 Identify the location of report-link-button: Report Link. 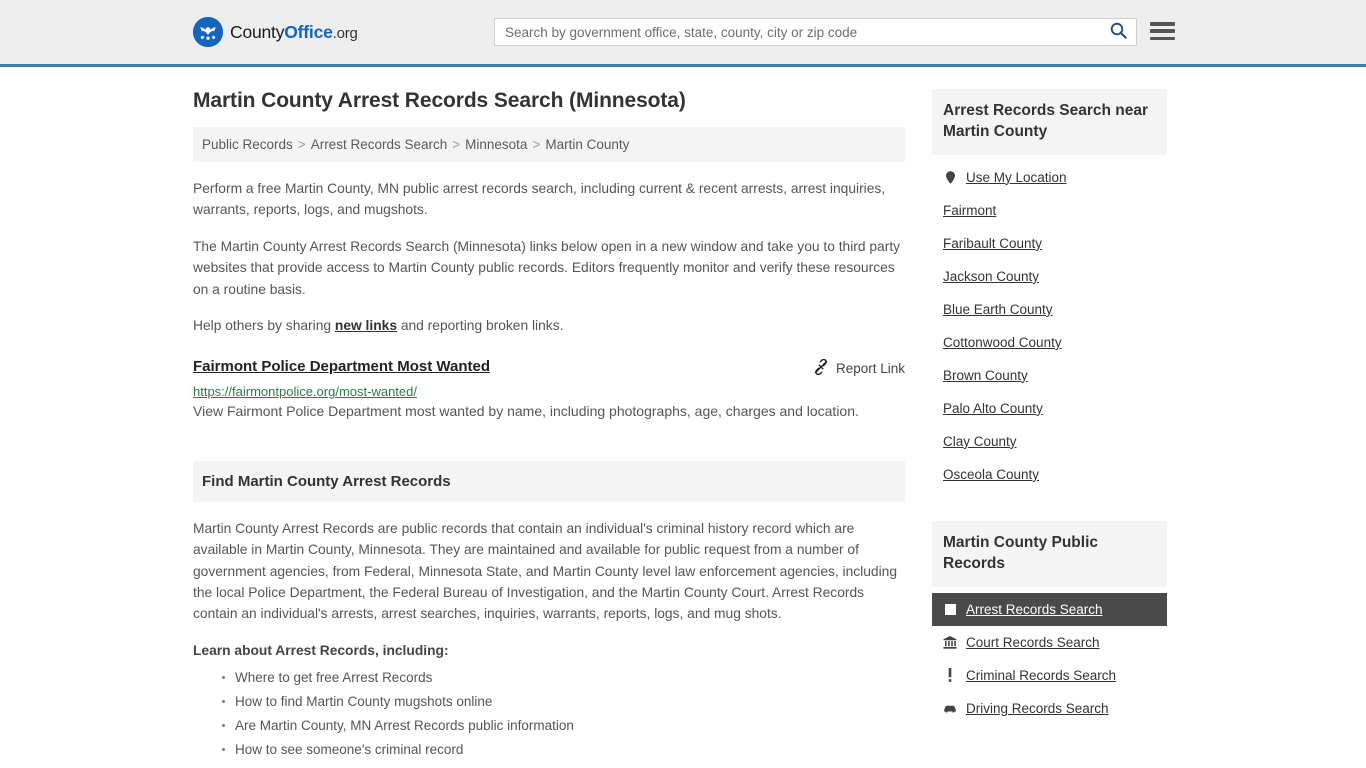
(859, 368).